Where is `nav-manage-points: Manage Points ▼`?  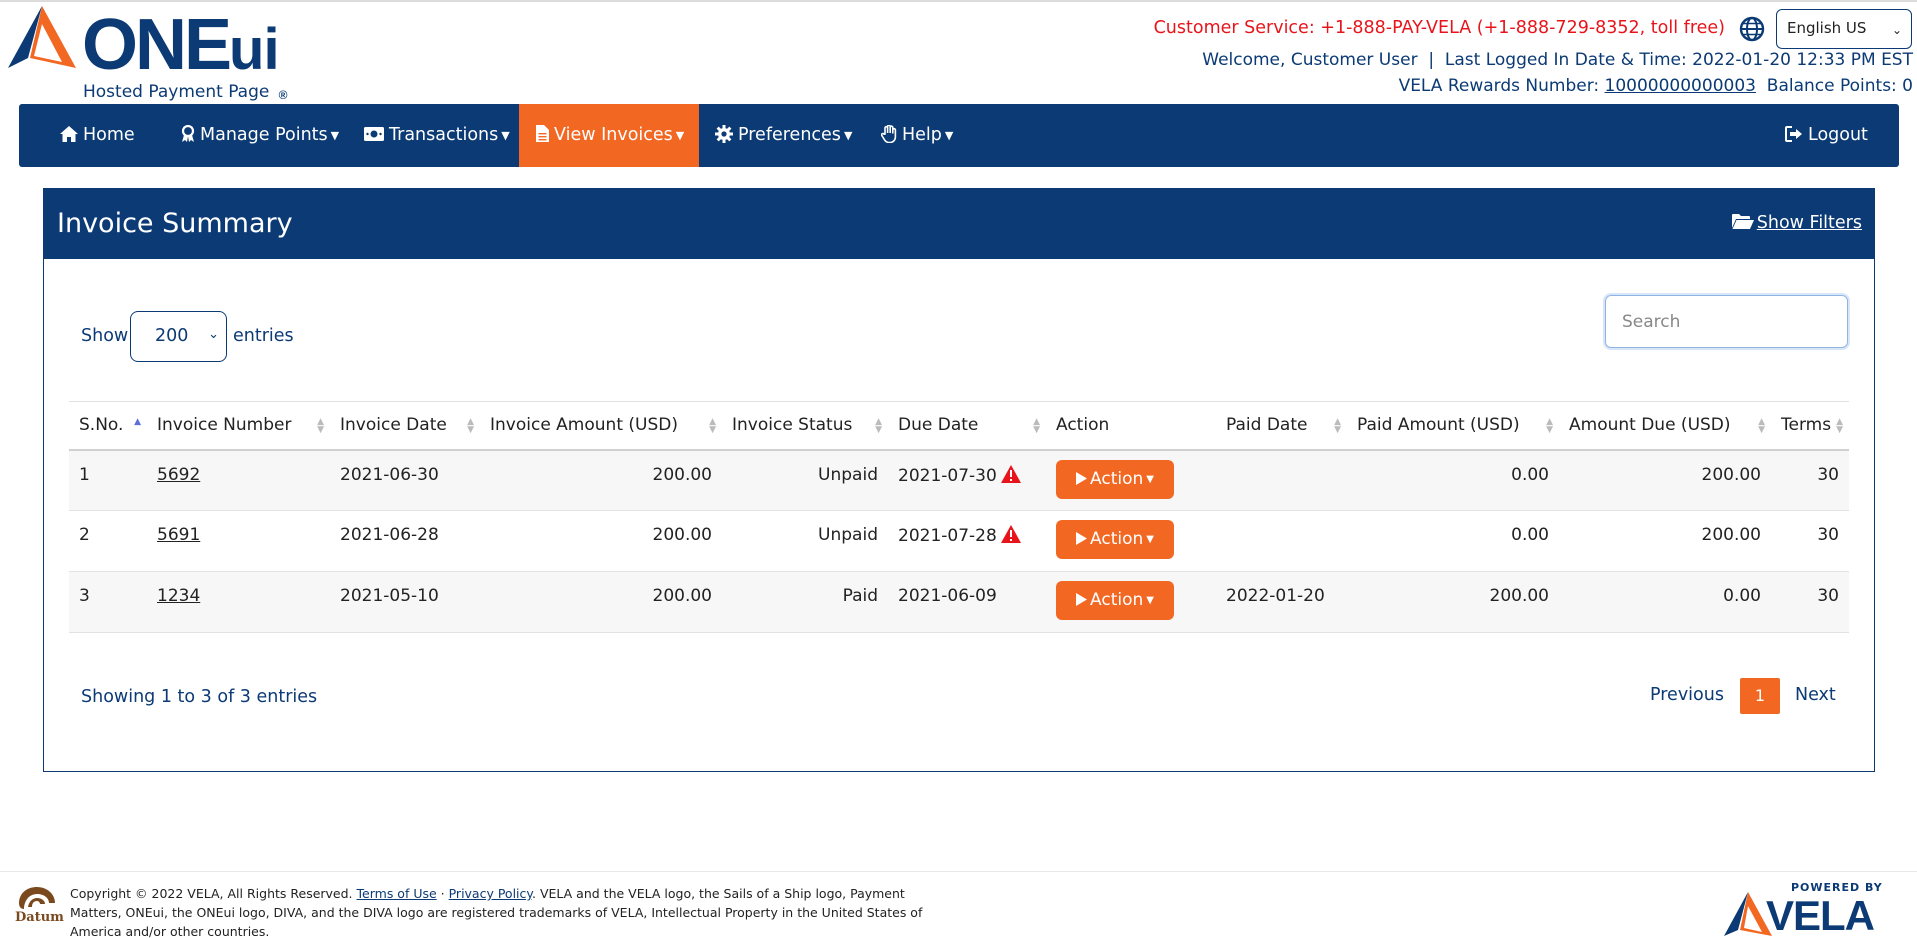
nav-manage-points: Manage Points ▼ is located at coordinates (260, 135).